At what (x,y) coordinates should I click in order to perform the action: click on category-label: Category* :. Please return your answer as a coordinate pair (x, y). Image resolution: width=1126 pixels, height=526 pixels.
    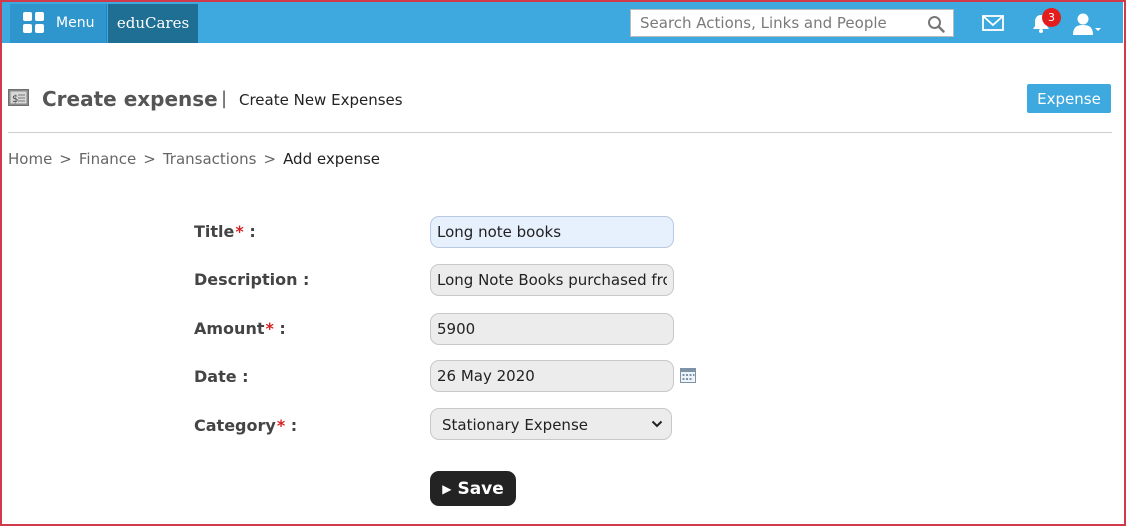
    Looking at the image, I should click on (245, 425).